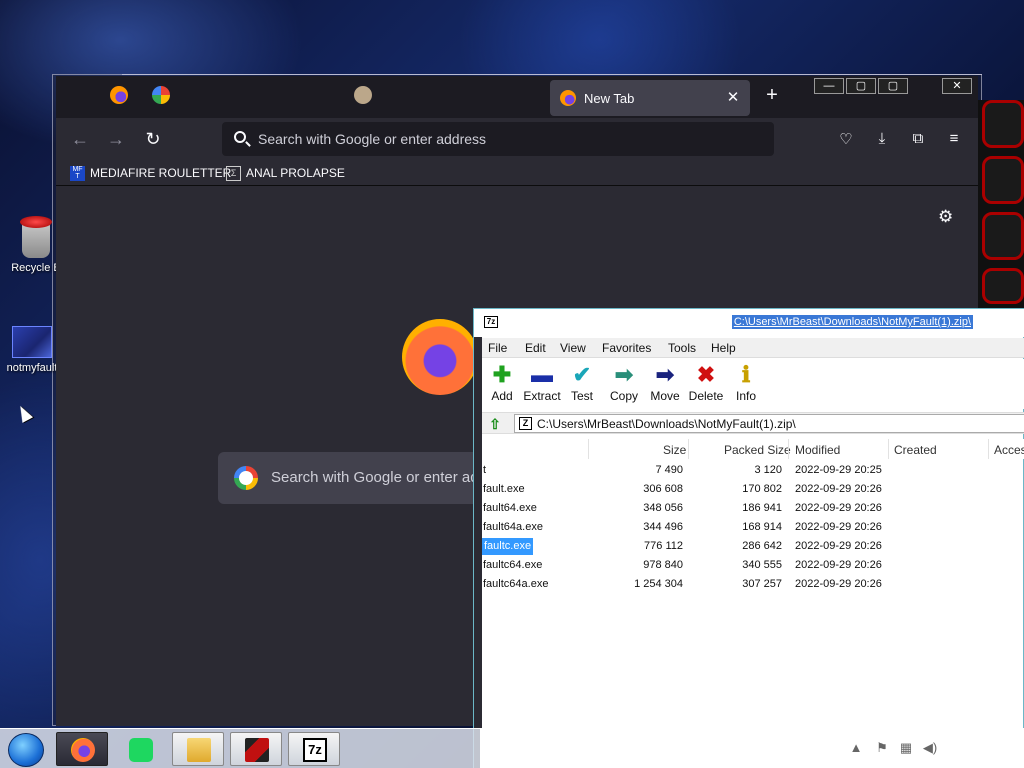 This screenshot has width=1024, height=768. I want to click on google-icon, so click(246, 478).